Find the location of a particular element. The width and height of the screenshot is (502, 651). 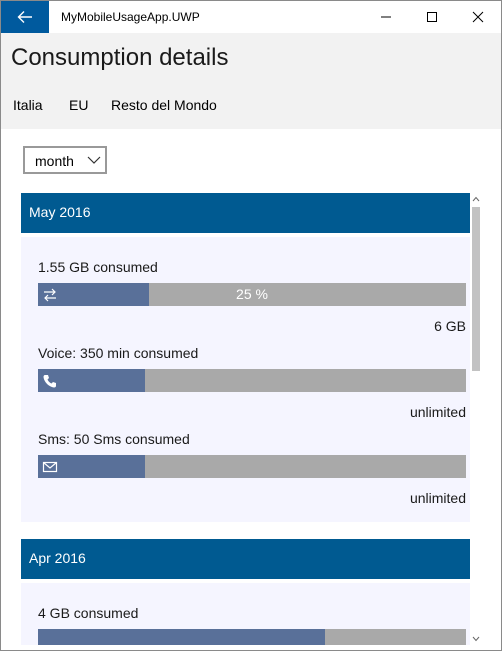

data-usage-bar is located at coordinates (252, 637).